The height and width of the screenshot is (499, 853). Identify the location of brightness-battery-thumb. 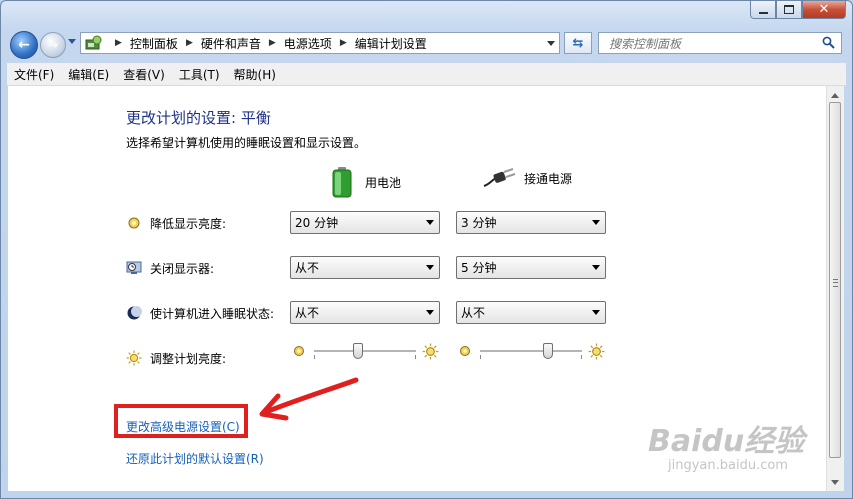
(357, 351).